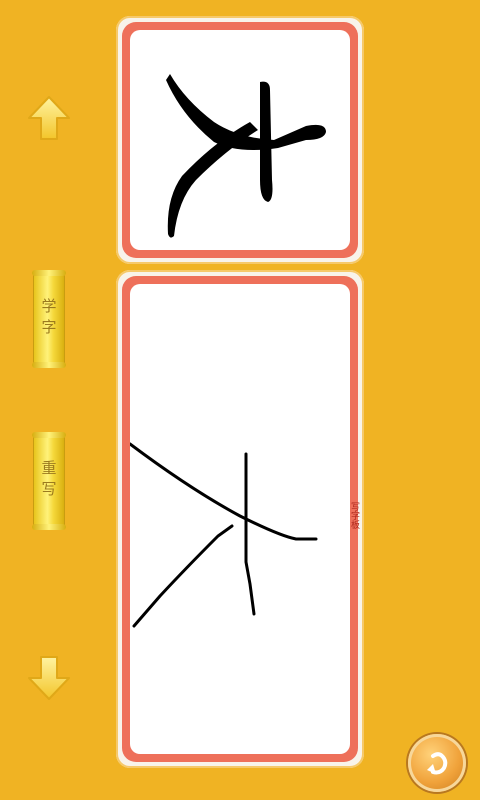 The width and height of the screenshot is (480, 800). Describe the element at coordinates (224, 535) in the screenshot. I see `handwriting-strokes` at that location.